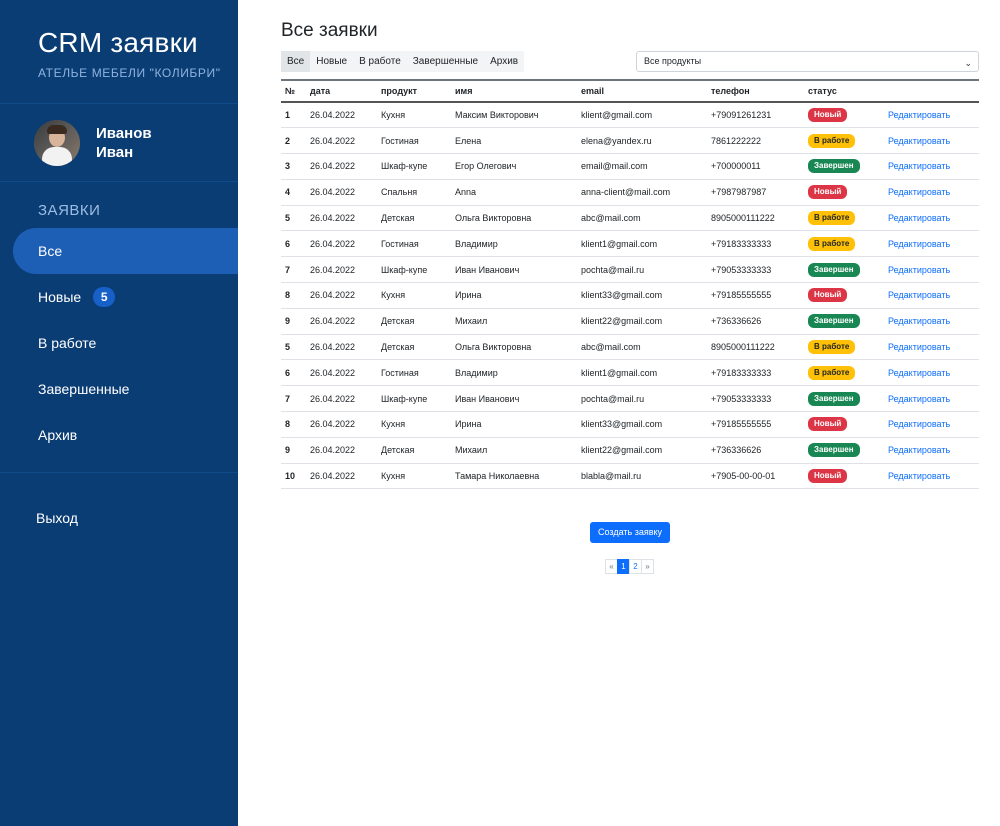 This screenshot has height=826, width=1000. Describe the element at coordinates (115, 152) in the screenshot. I see `user-first-name: Иван` at that location.